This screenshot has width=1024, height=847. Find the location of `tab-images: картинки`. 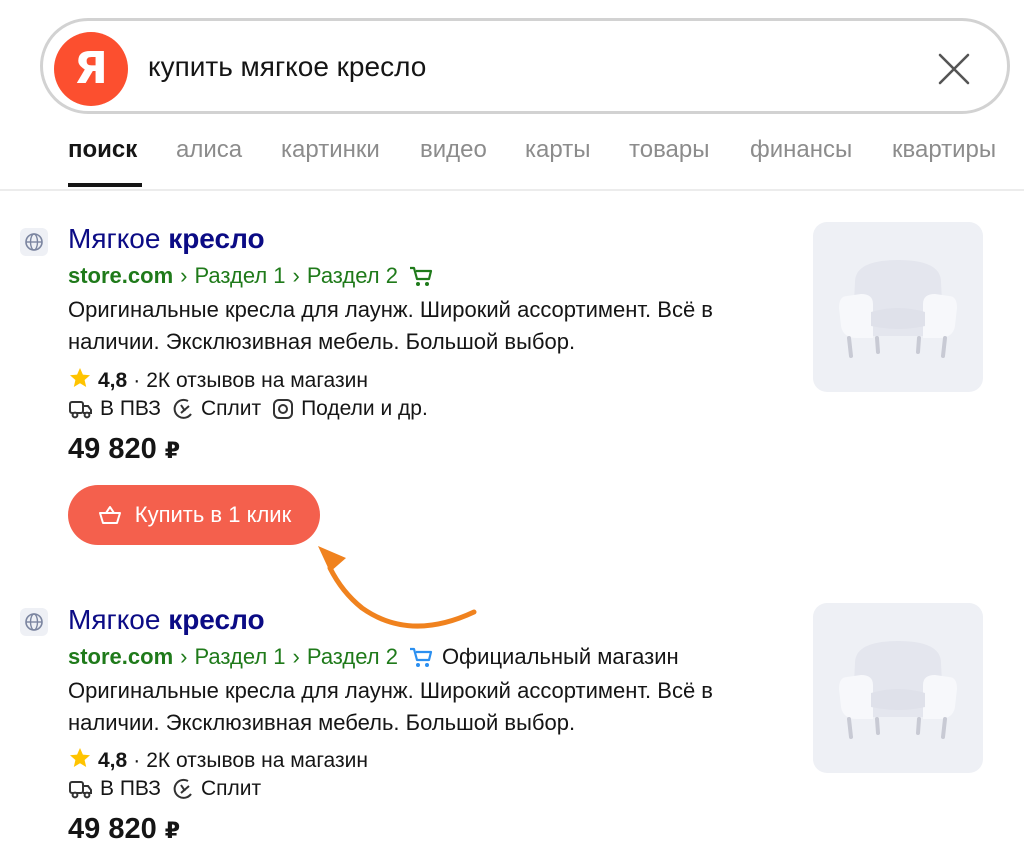

tab-images: картинки is located at coordinates (330, 150).